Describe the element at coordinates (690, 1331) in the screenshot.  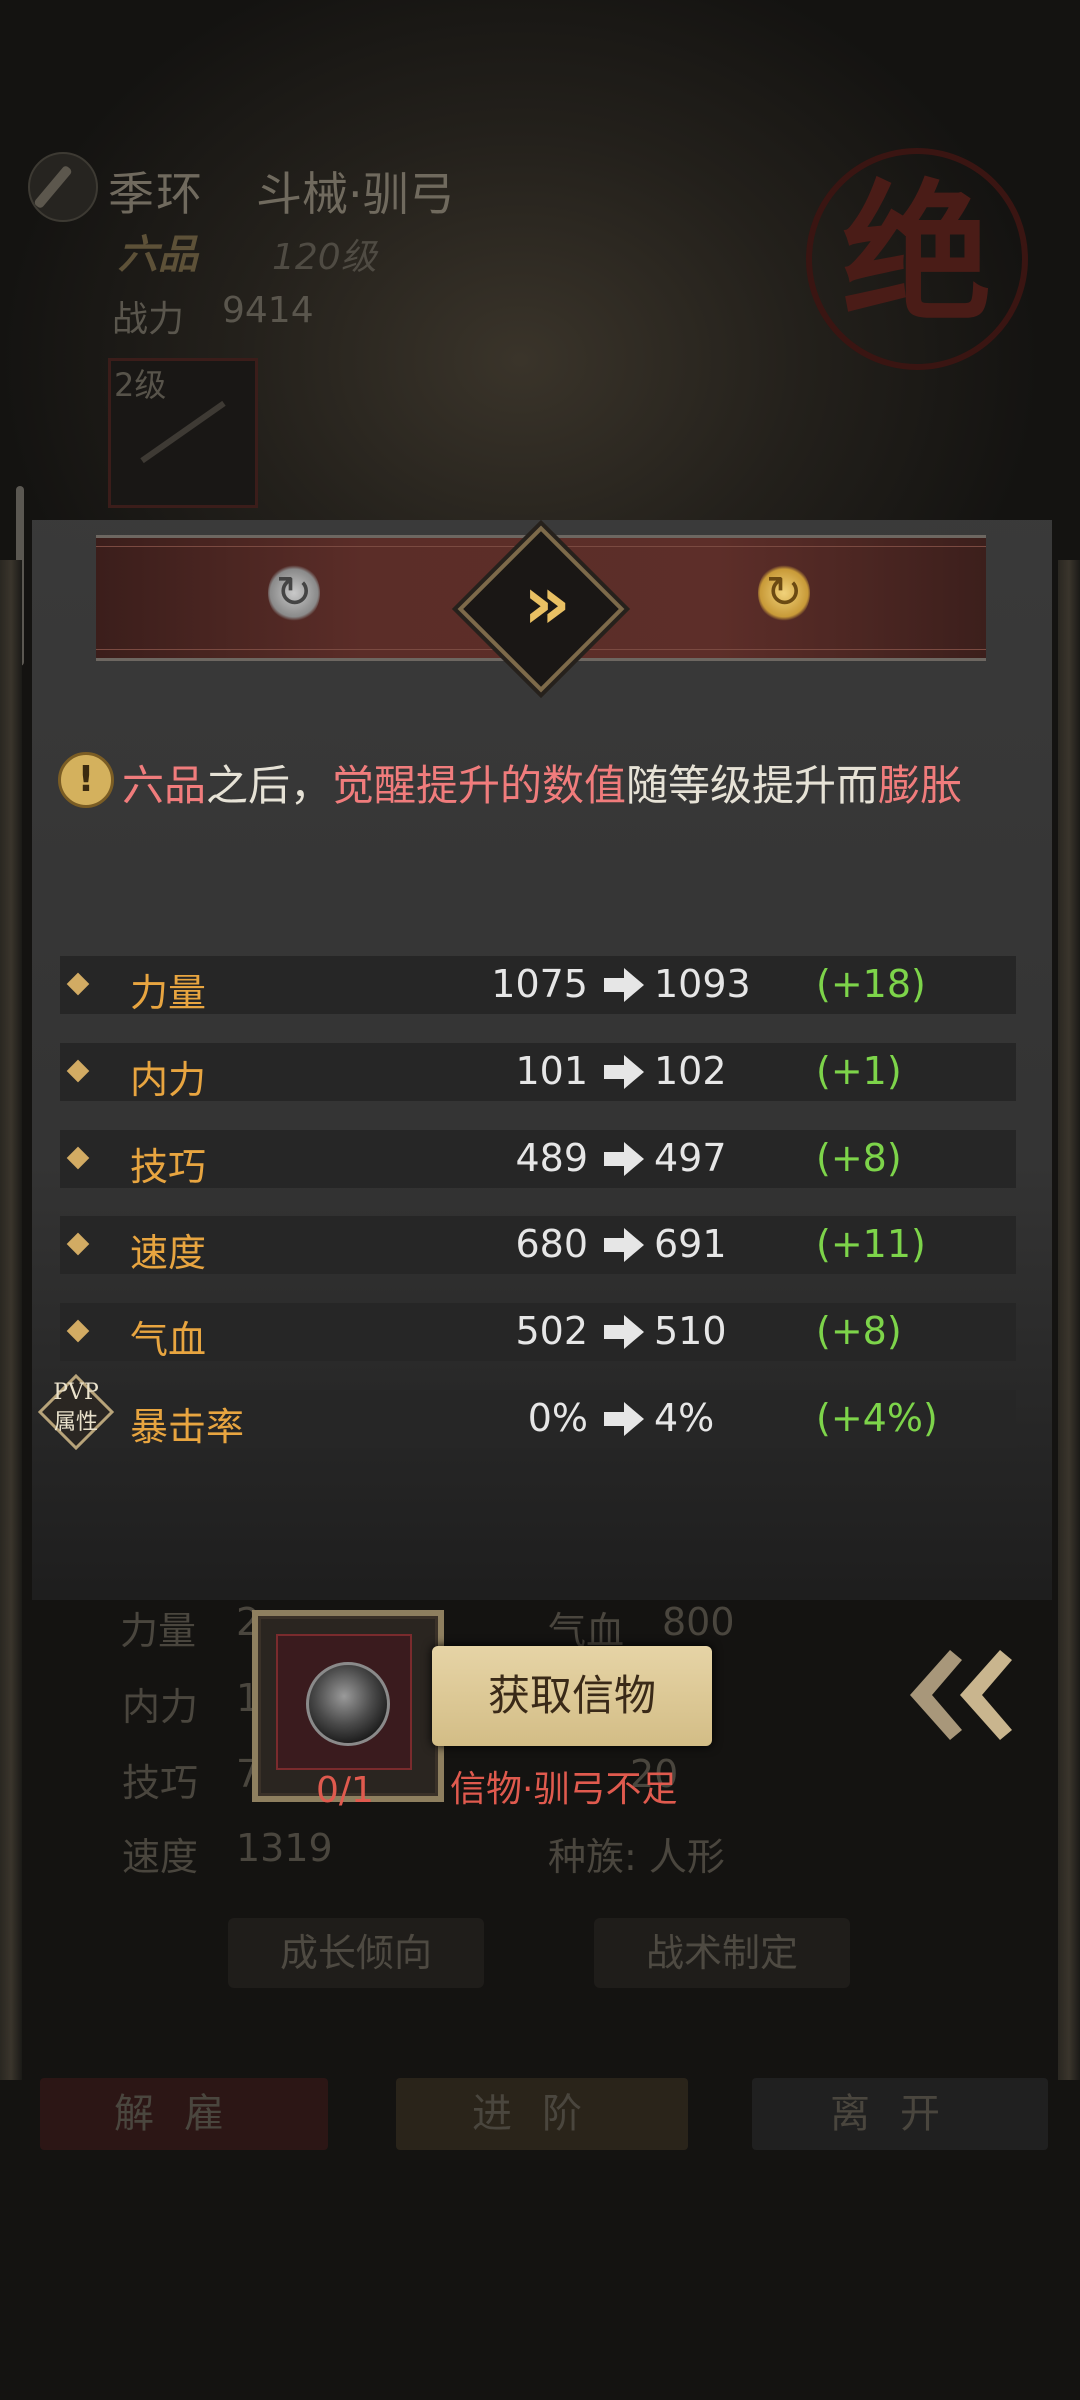
I see `stat-new-value: 510` at that location.